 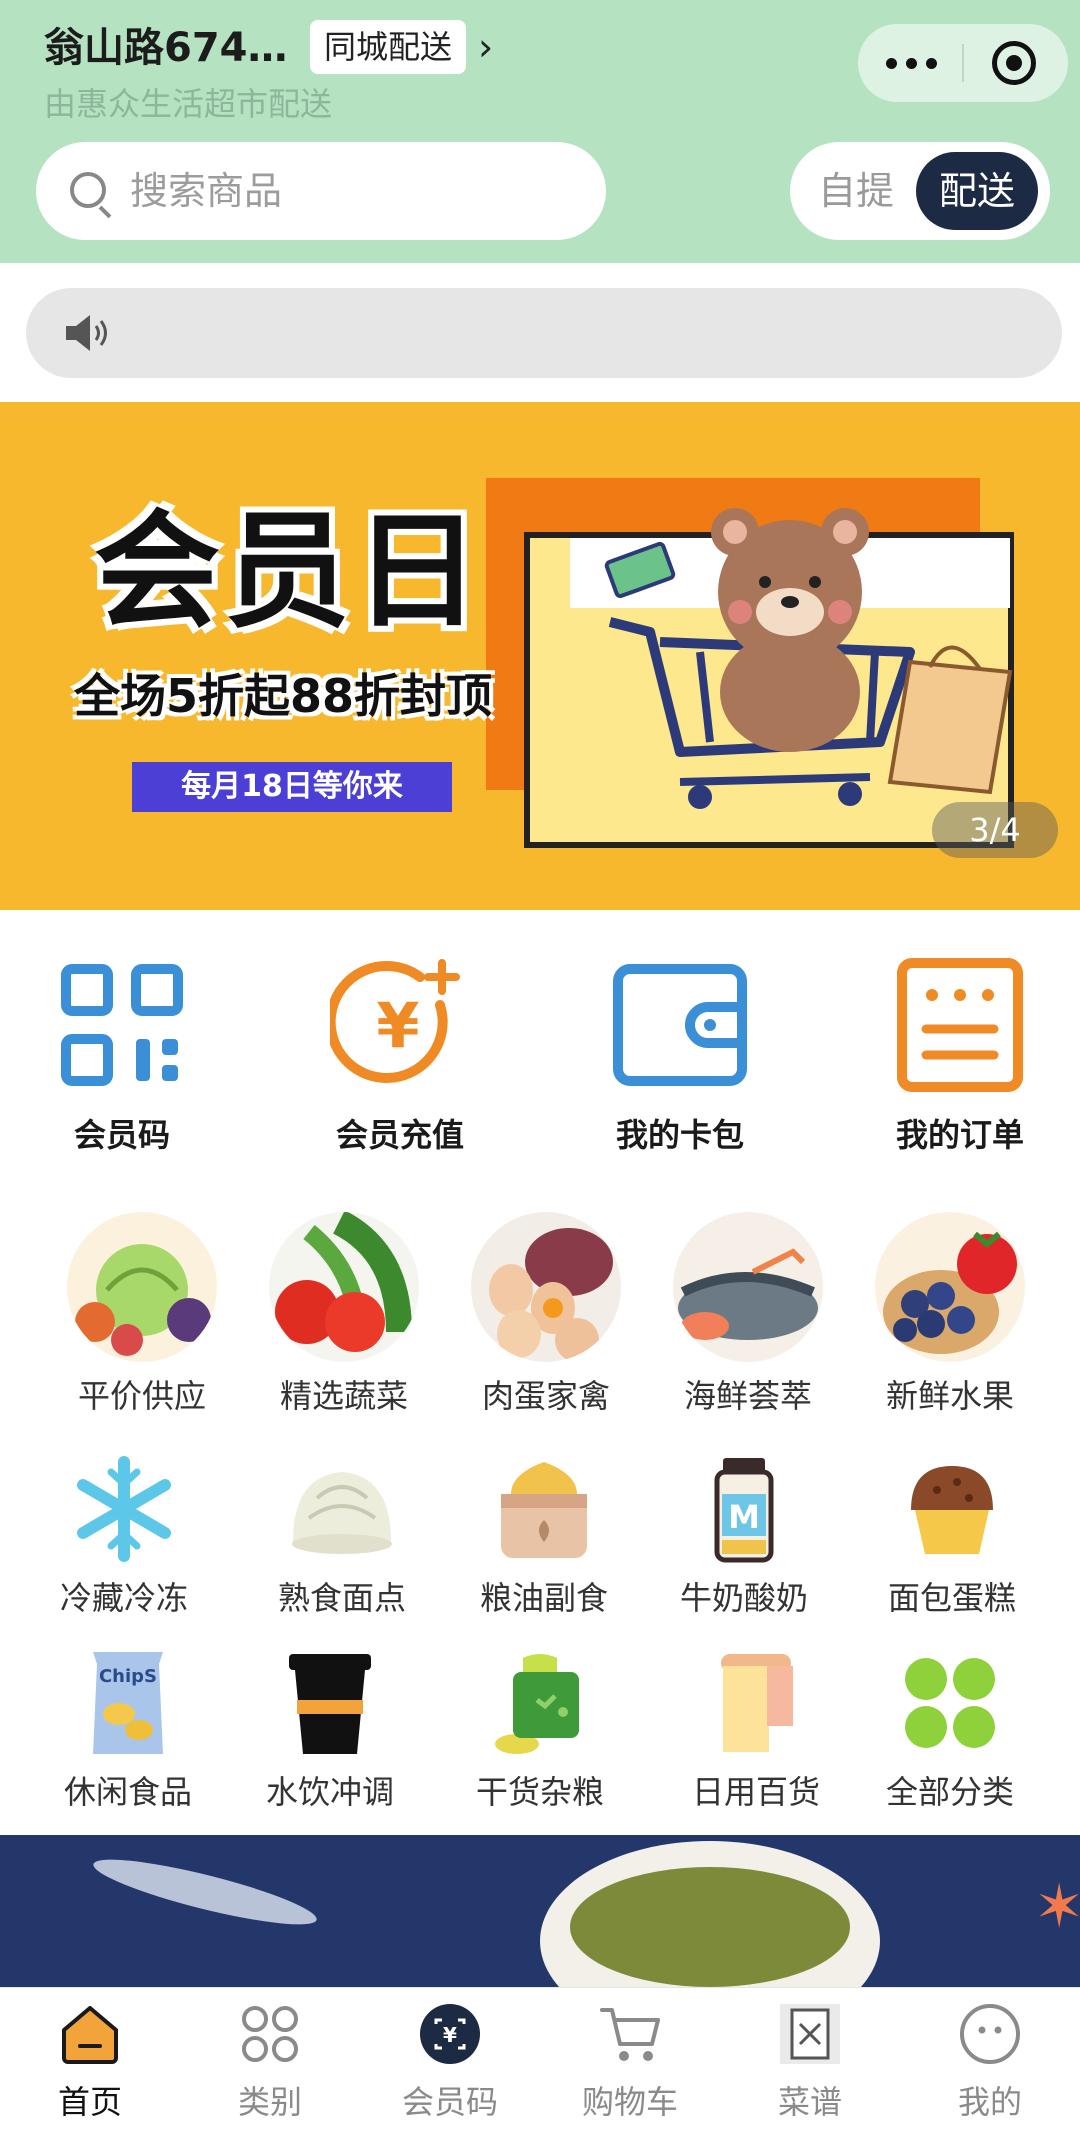 What do you see at coordinates (756, 1703) in the screenshot?
I see `towel-icon` at bounding box center [756, 1703].